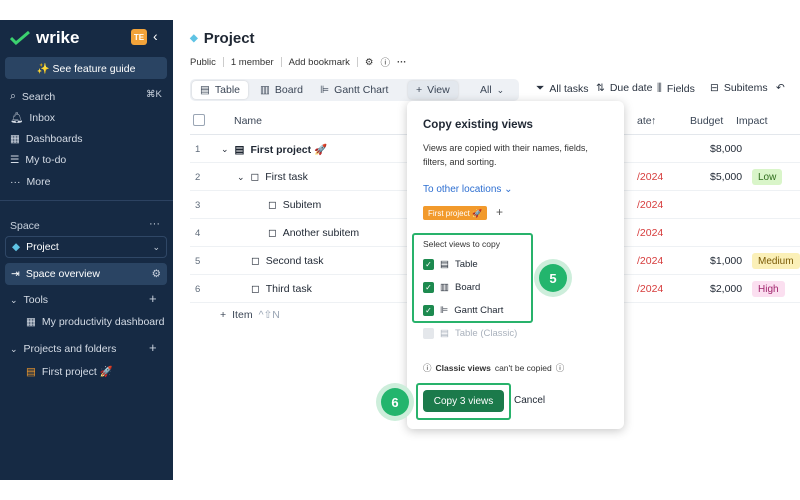  I want to click on copy-views-button: Copy 3 views, so click(463, 401).